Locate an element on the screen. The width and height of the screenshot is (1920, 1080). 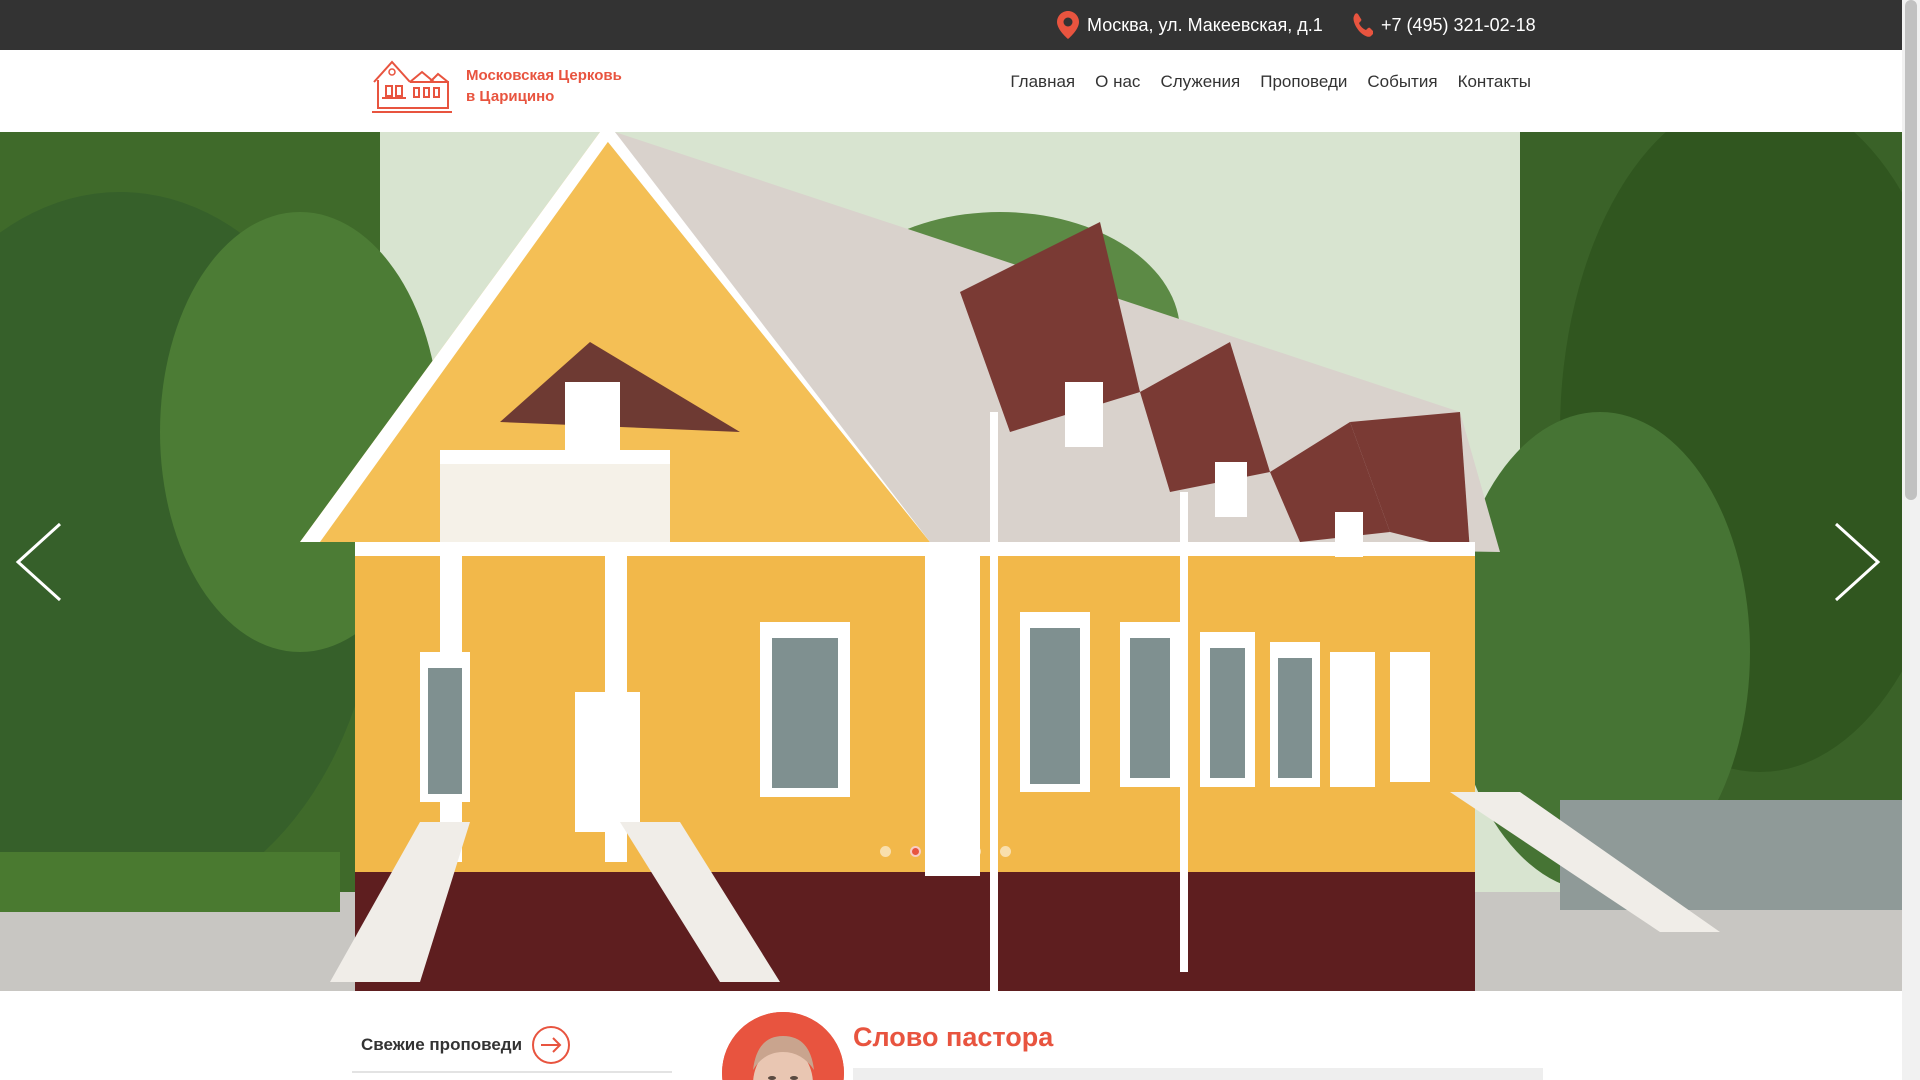
fresh-sermons-header: Свежие проповеди is located at coordinates (512, 1046).